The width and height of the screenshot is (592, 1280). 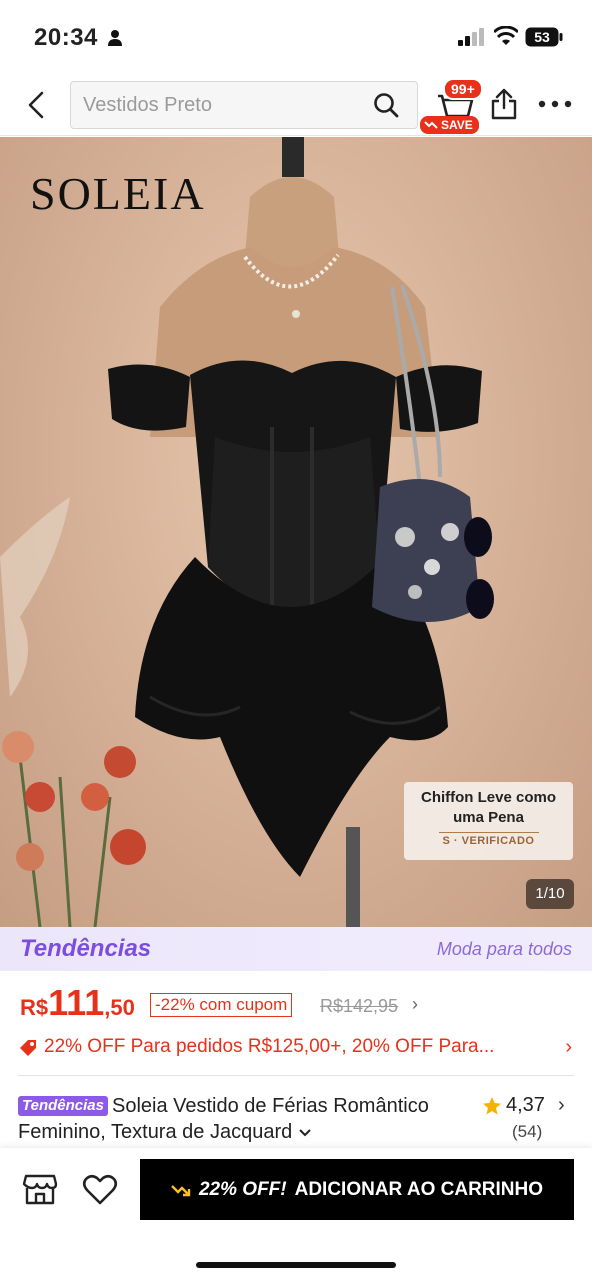 I want to click on store-icon, so click(x=40, y=1189).